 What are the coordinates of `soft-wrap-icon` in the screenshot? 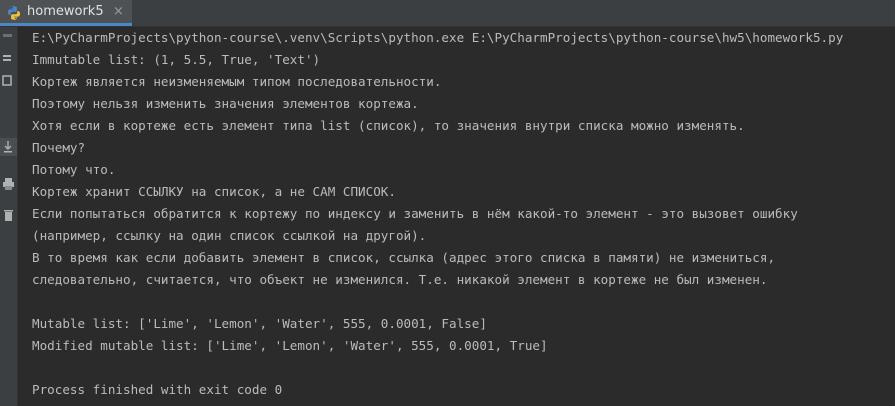 It's located at (8, 81).